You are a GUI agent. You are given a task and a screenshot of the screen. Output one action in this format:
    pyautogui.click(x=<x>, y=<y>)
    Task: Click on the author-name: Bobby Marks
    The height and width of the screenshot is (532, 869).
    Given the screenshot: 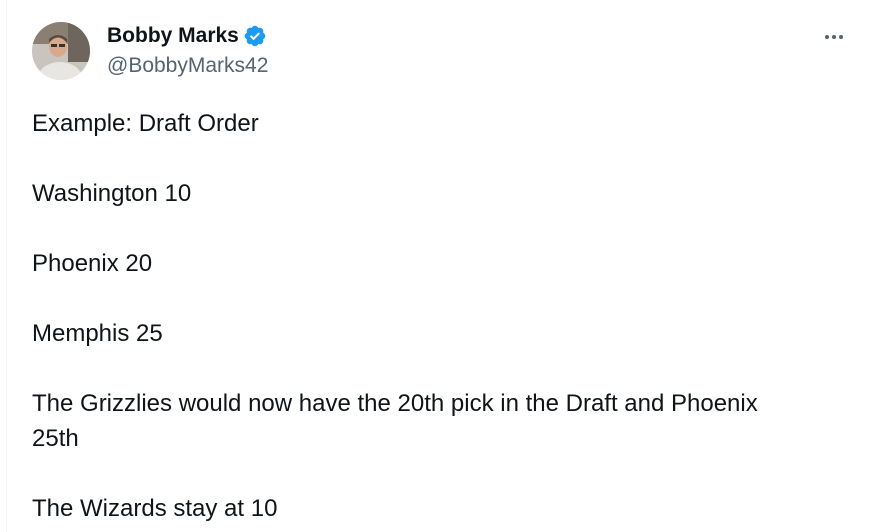 What is the action you would take?
    pyautogui.click(x=173, y=36)
    